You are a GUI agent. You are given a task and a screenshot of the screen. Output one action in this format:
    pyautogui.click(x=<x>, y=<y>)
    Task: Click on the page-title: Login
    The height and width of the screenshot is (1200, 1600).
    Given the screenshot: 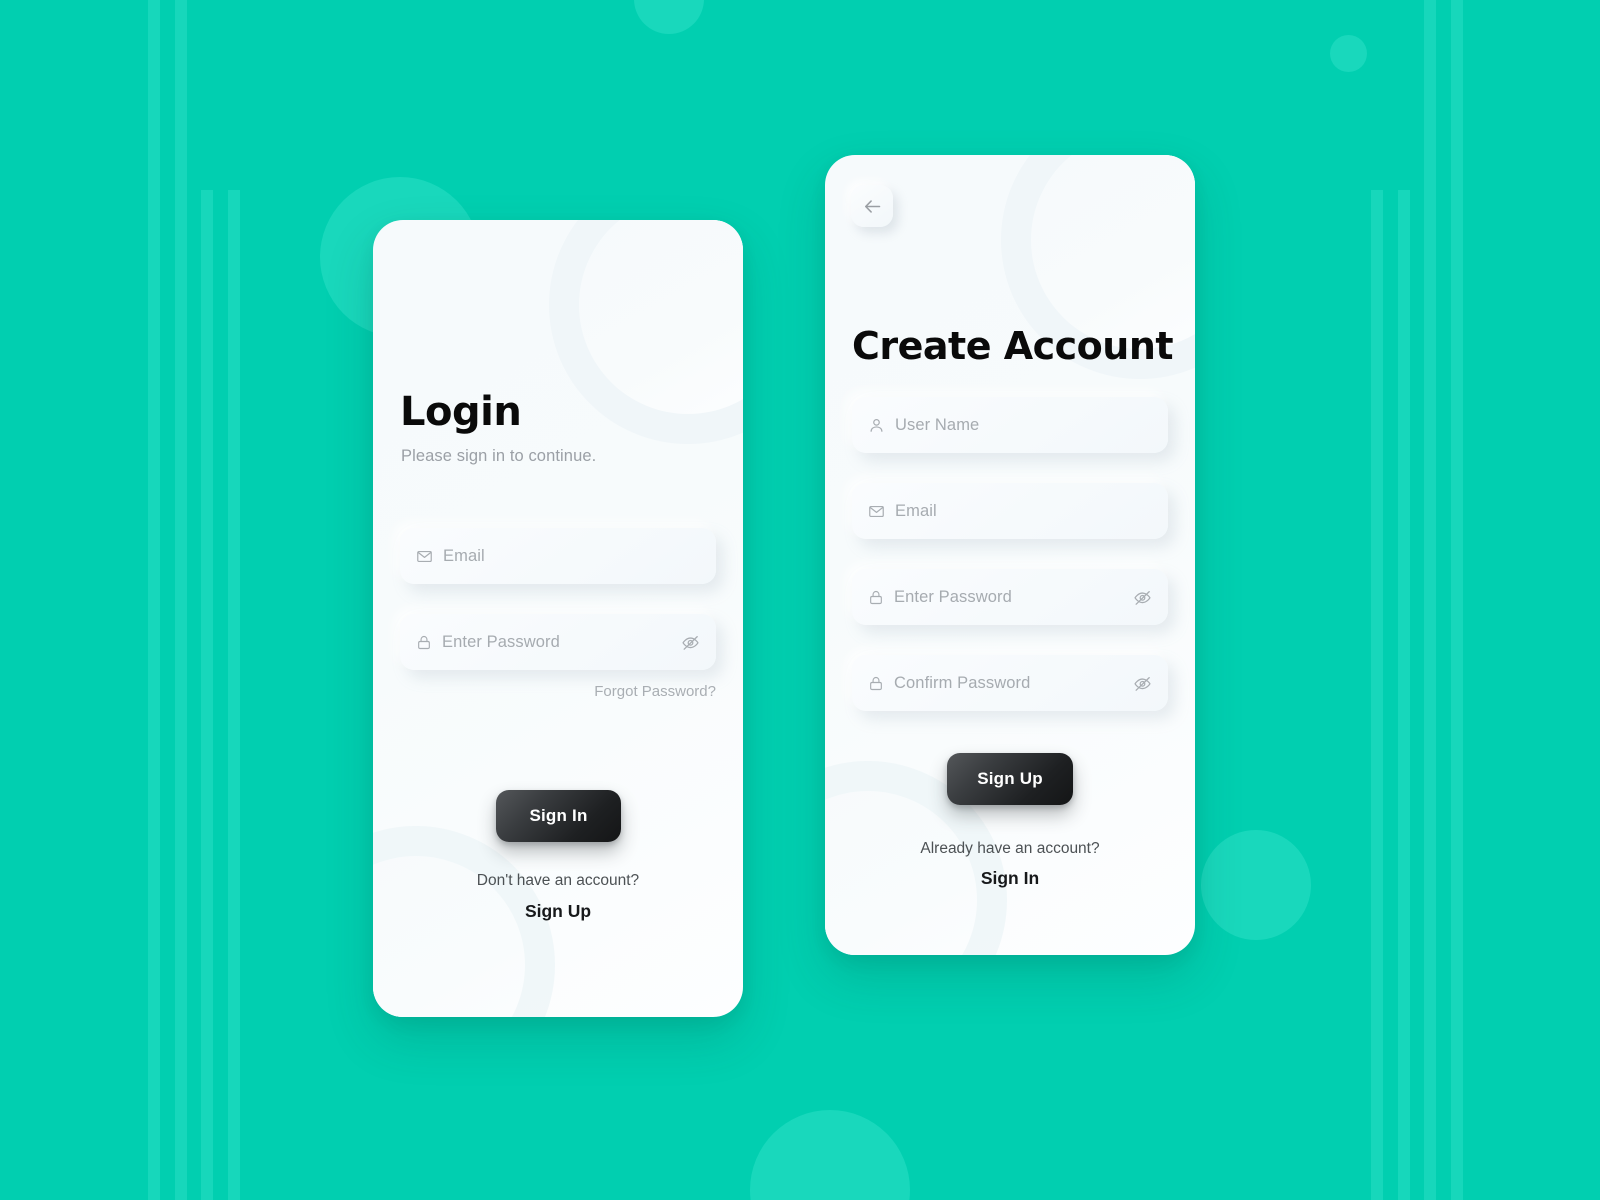 What is the action you would take?
    pyautogui.click(x=461, y=412)
    